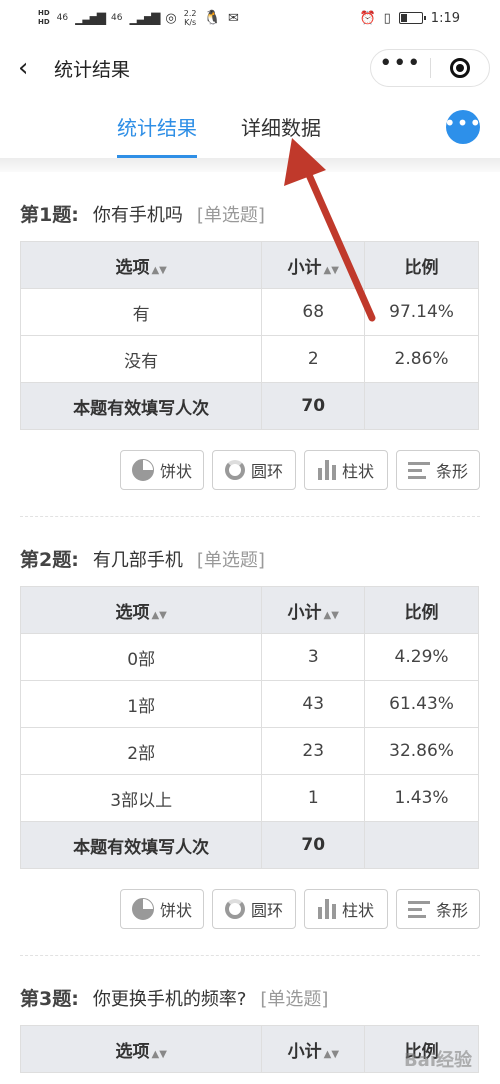  I want to click on table-row: 1部 43 61.43%, so click(249, 704).